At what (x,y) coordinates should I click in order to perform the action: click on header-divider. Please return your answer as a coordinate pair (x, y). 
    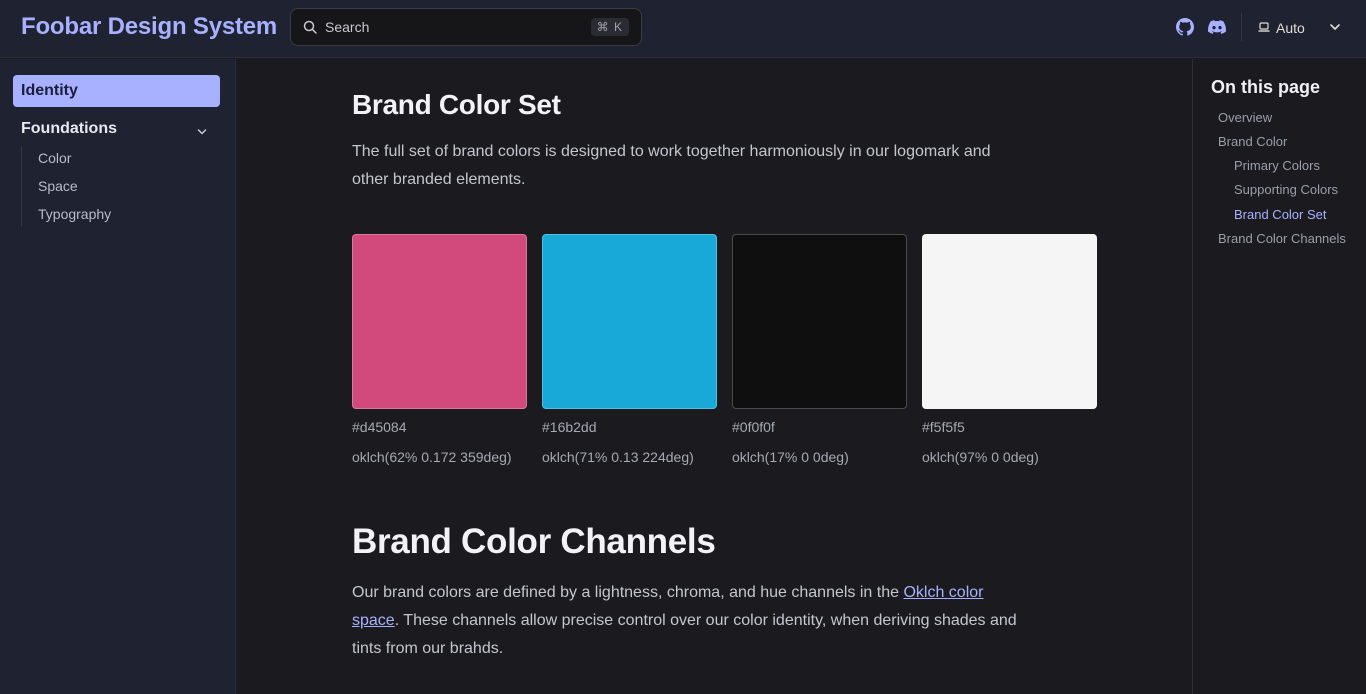
    Looking at the image, I should click on (1241, 27).